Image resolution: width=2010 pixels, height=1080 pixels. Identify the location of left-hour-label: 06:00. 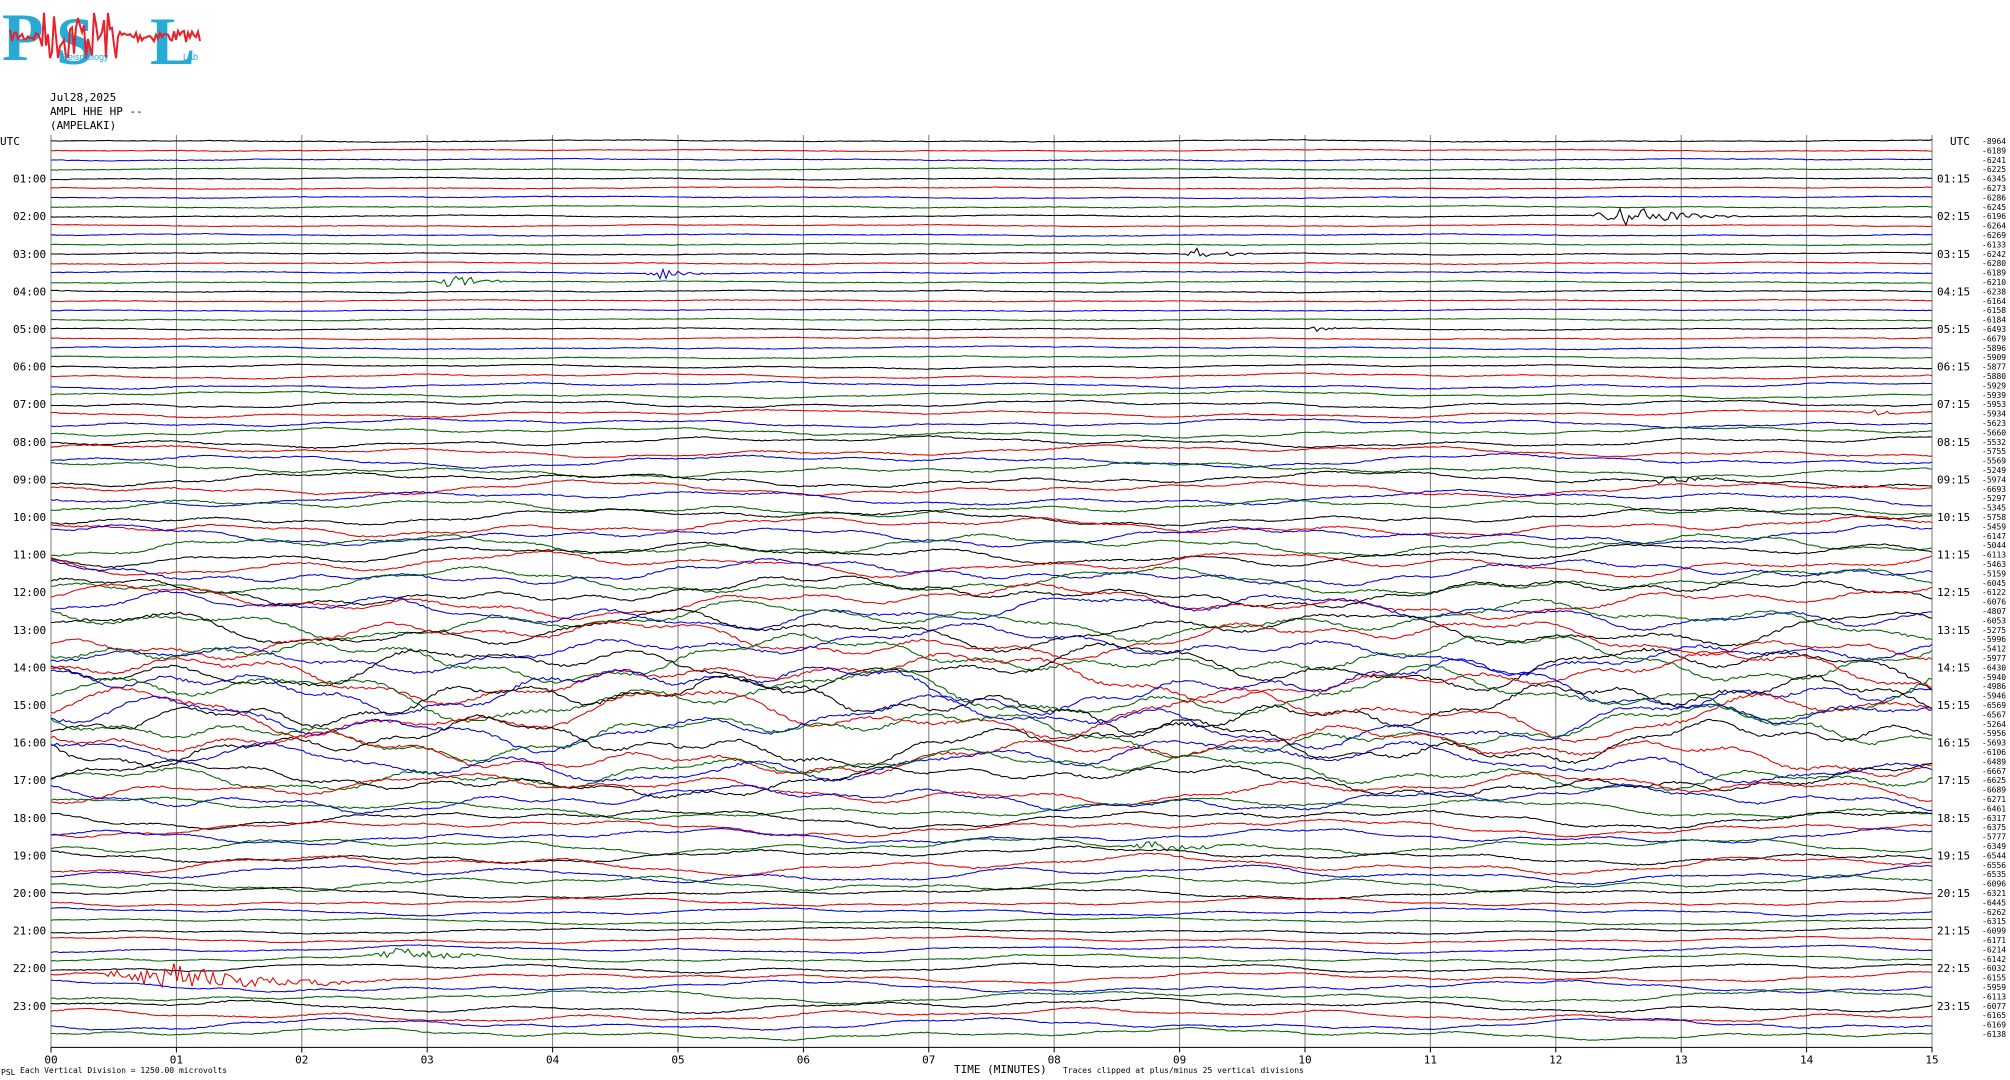
(29, 367).